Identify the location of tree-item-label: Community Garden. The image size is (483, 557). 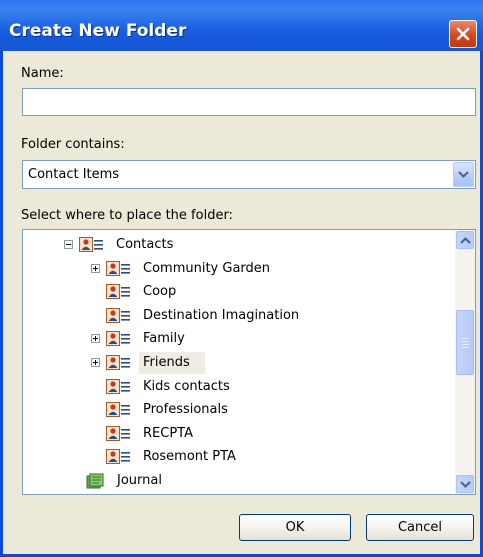
(207, 268).